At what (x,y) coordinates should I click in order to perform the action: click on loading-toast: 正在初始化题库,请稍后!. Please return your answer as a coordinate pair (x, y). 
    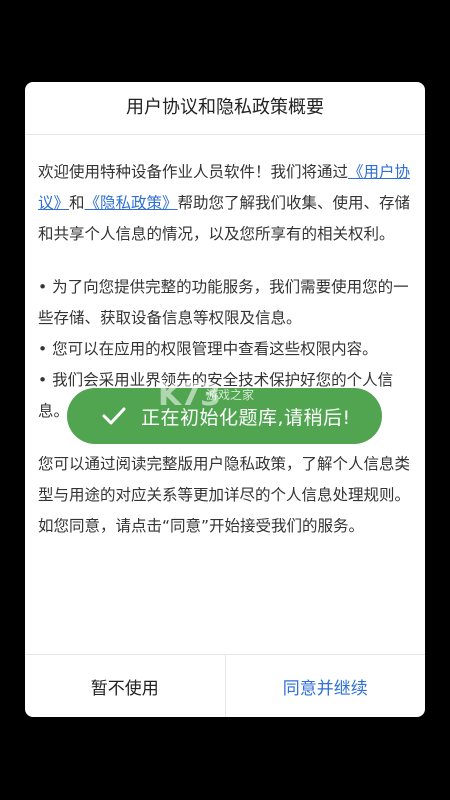
    Looking at the image, I should click on (224, 416).